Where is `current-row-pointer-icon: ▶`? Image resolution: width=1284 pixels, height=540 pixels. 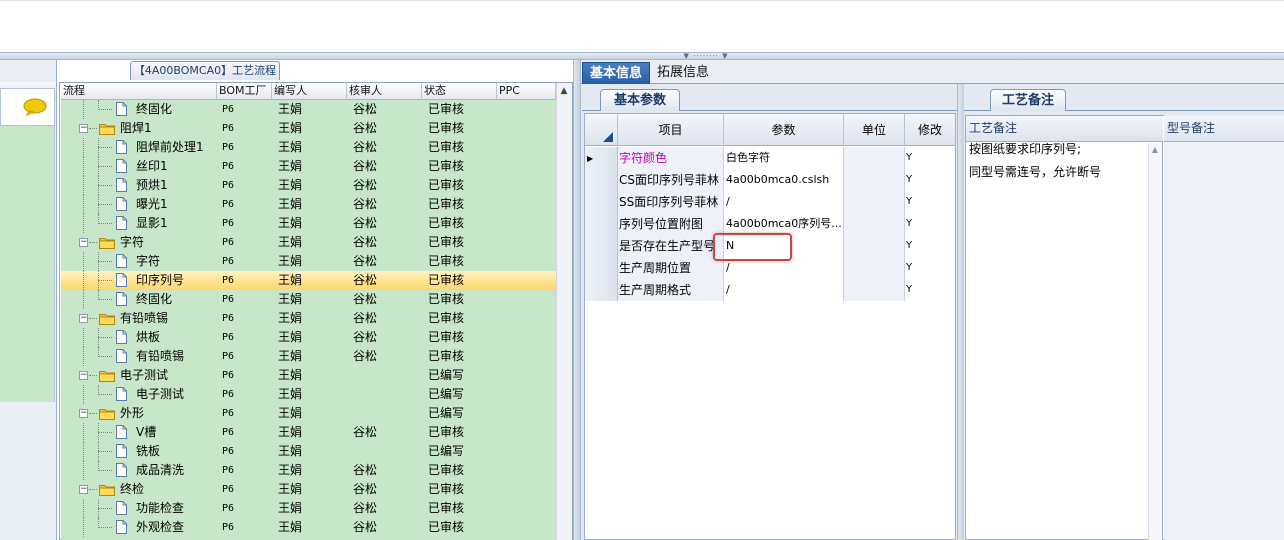 current-row-pointer-icon: ▶ is located at coordinates (590, 158).